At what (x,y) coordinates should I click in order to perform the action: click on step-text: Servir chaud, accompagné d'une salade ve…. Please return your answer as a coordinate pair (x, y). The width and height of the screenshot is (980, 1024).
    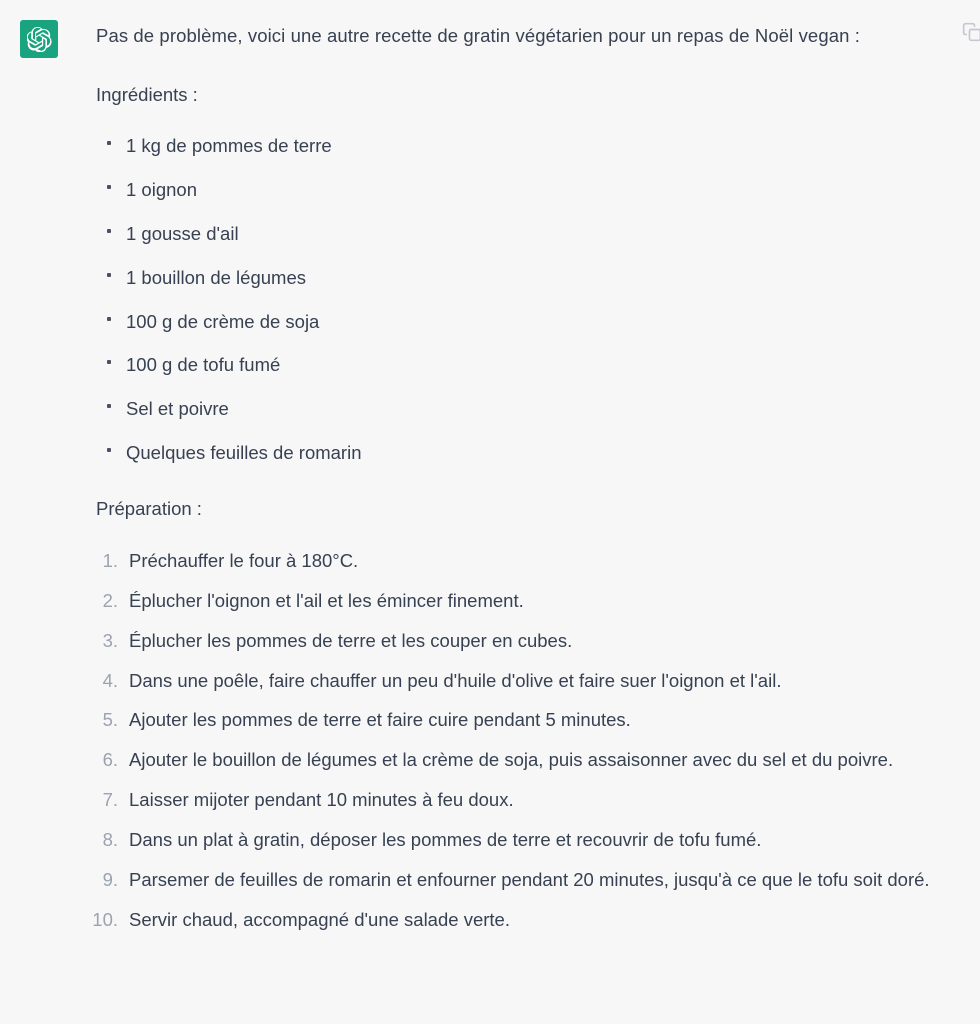
    Looking at the image, I should click on (319, 919).